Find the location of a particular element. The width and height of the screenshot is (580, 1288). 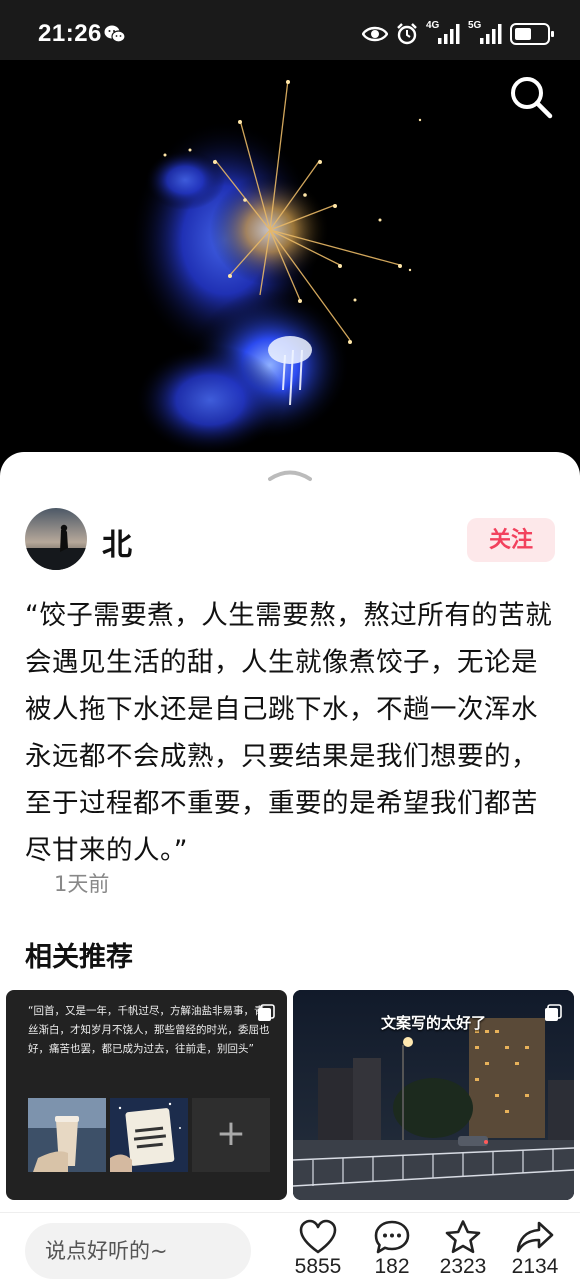

comment-count: 182 is located at coordinates (392, 1266).